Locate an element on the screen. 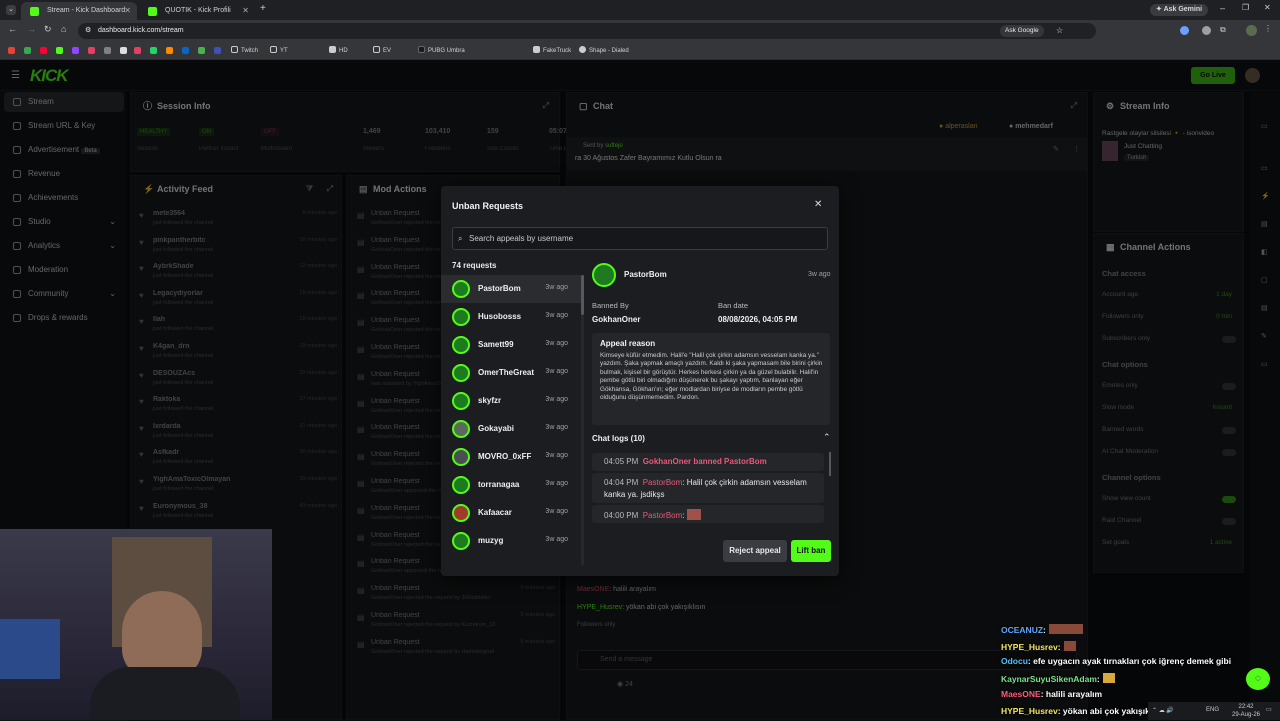  bookmark-label: PUBG Umbra is located at coordinates (446, 51).